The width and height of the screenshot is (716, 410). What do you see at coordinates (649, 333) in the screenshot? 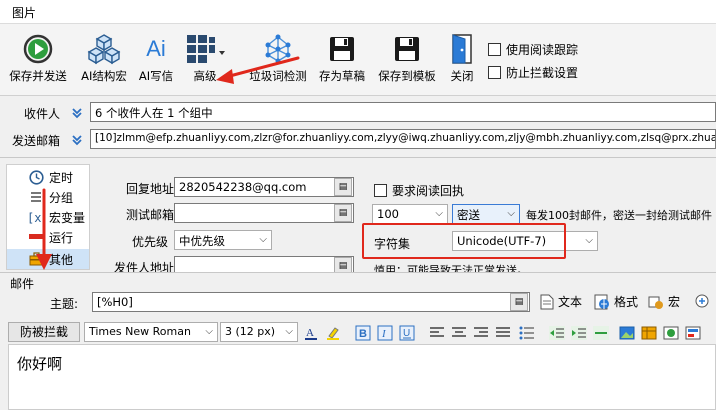
I see `insert-table-icon` at bounding box center [649, 333].